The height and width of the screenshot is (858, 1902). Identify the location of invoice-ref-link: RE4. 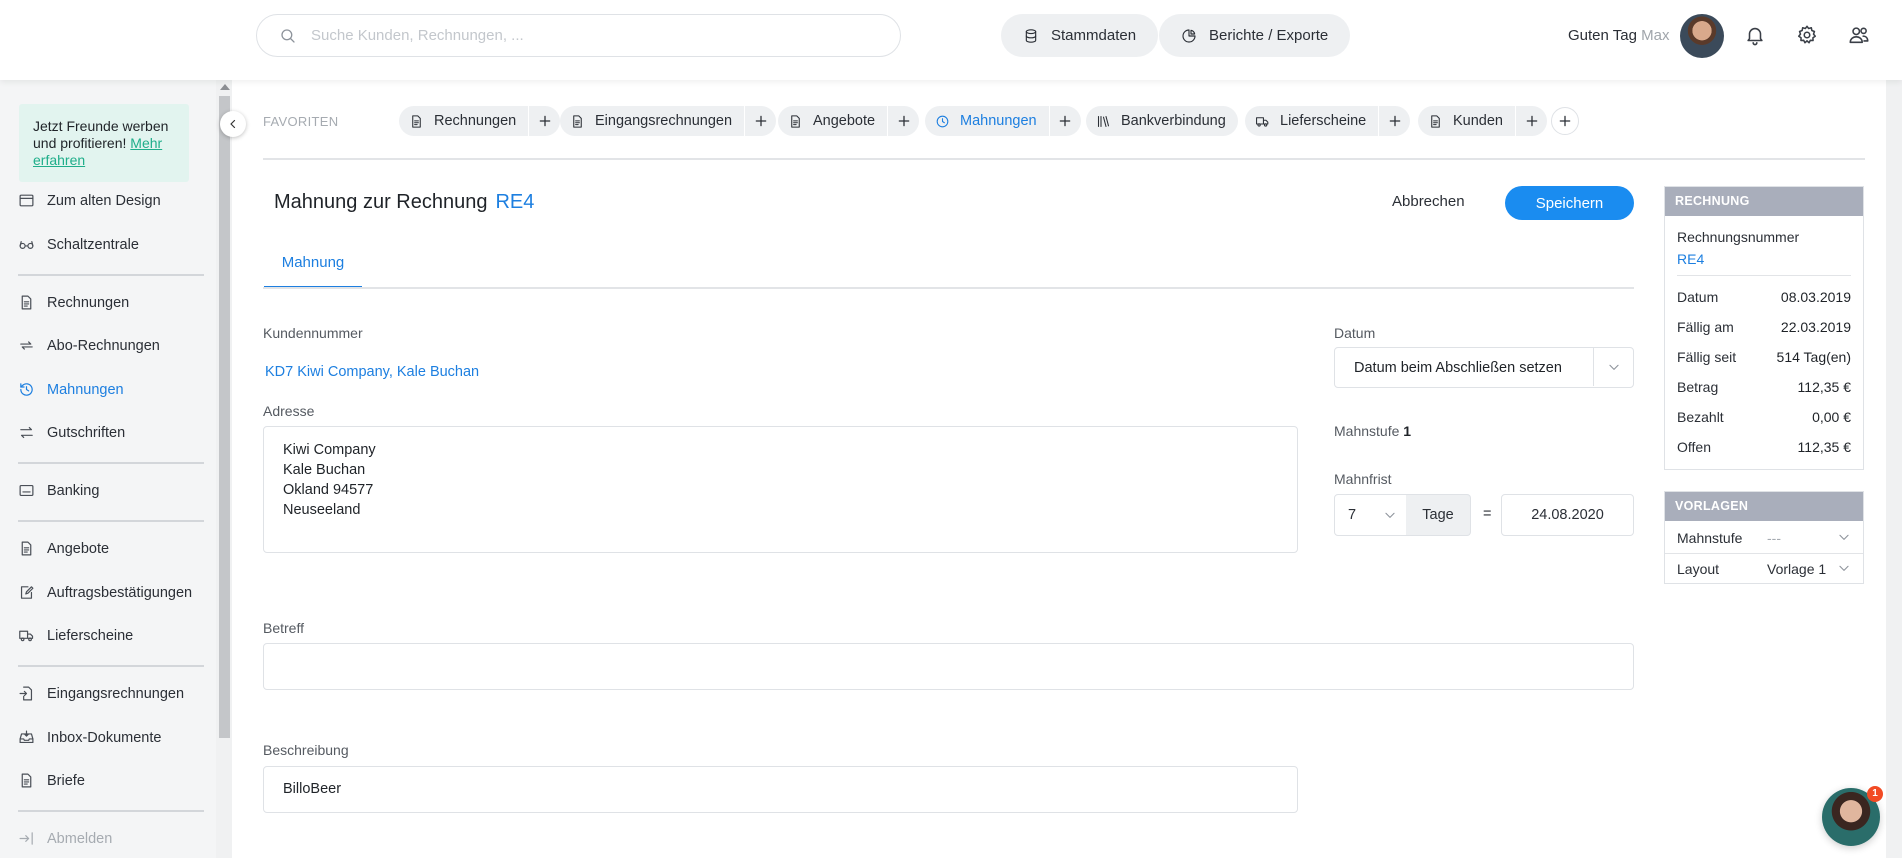
(514, 202).